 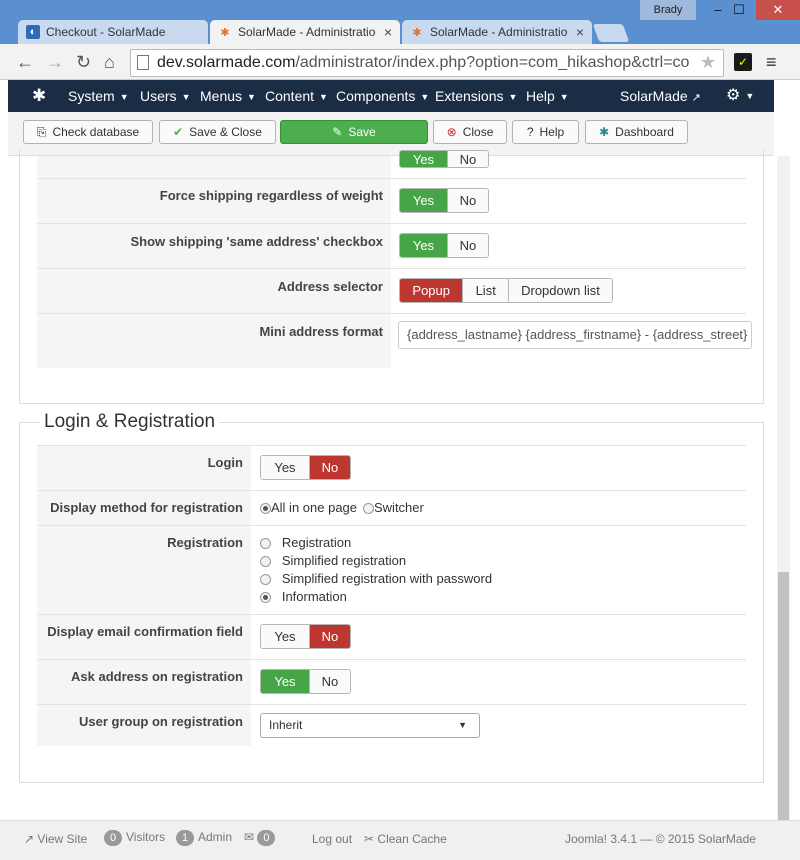 I want to click on bookmark-star-icon: ★, so click(x=708, y=62).